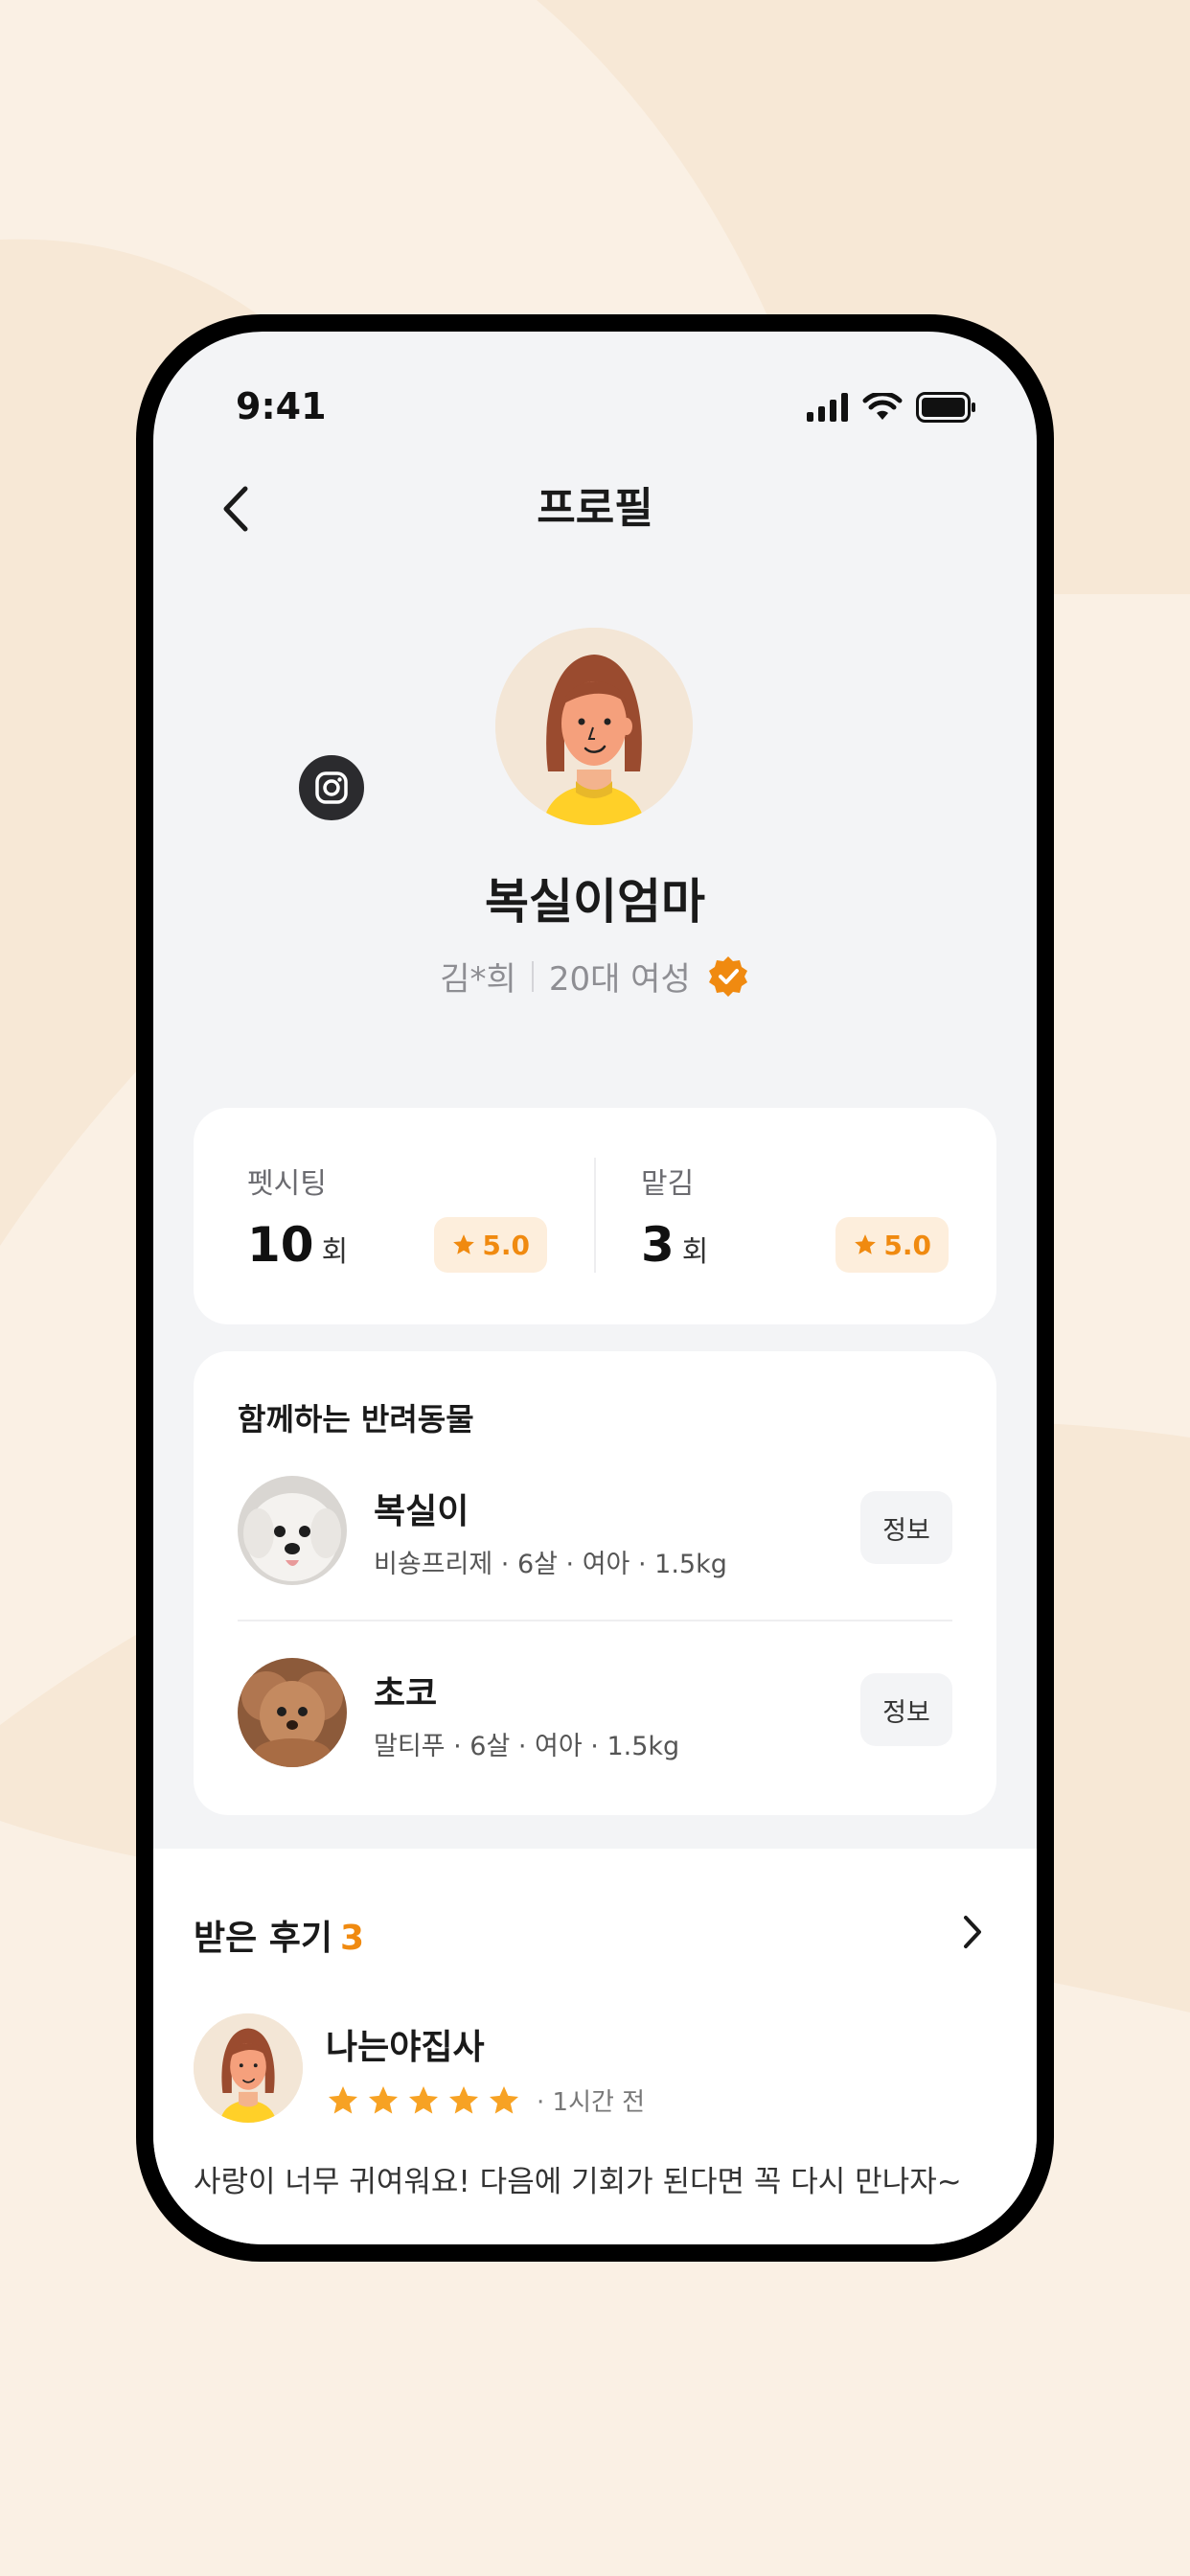 The width and height of the screenshot is (1190, 2576). I want to click on reviews-count: 3, so click(352, 1938).